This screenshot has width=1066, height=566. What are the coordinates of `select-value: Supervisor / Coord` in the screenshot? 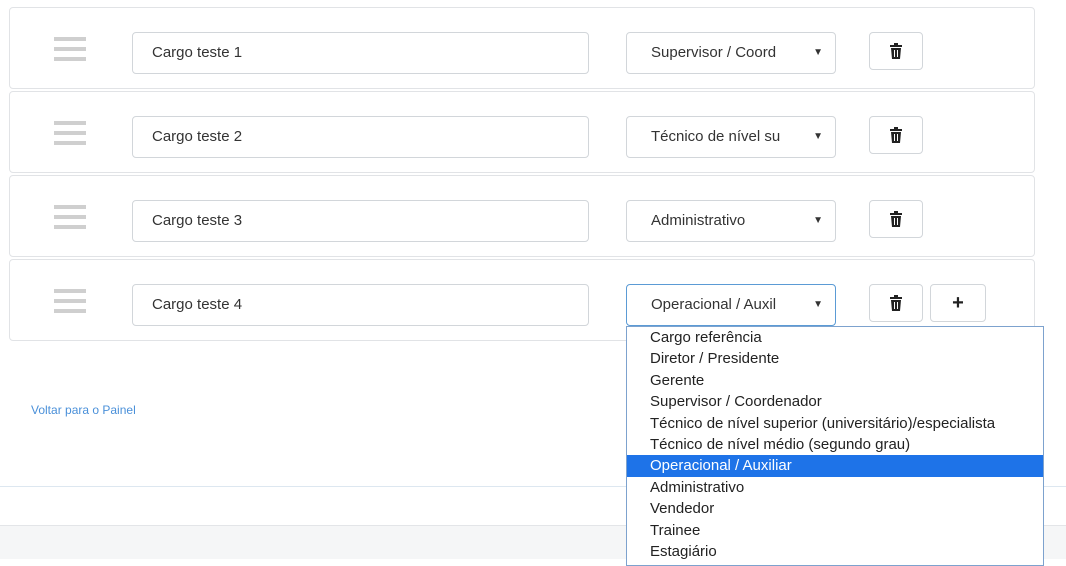 It's located at (714, 52).